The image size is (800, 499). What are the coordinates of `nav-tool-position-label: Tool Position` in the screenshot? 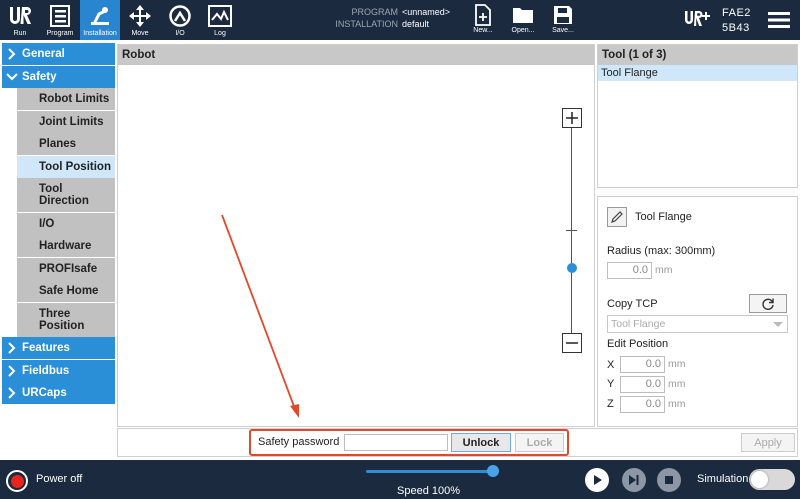 It's located at (75, 166).